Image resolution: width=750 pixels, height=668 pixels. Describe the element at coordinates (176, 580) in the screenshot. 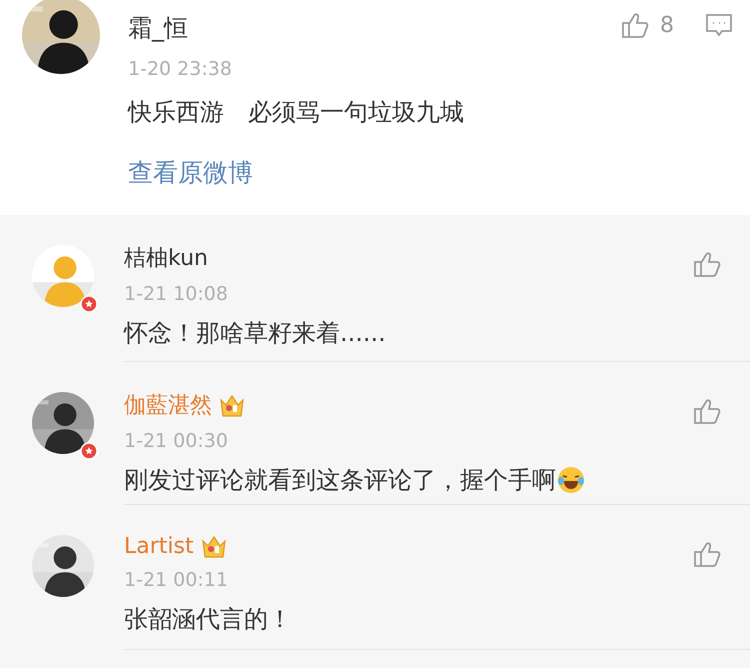

I see `timestamp: 1-21 00:11` at that location.